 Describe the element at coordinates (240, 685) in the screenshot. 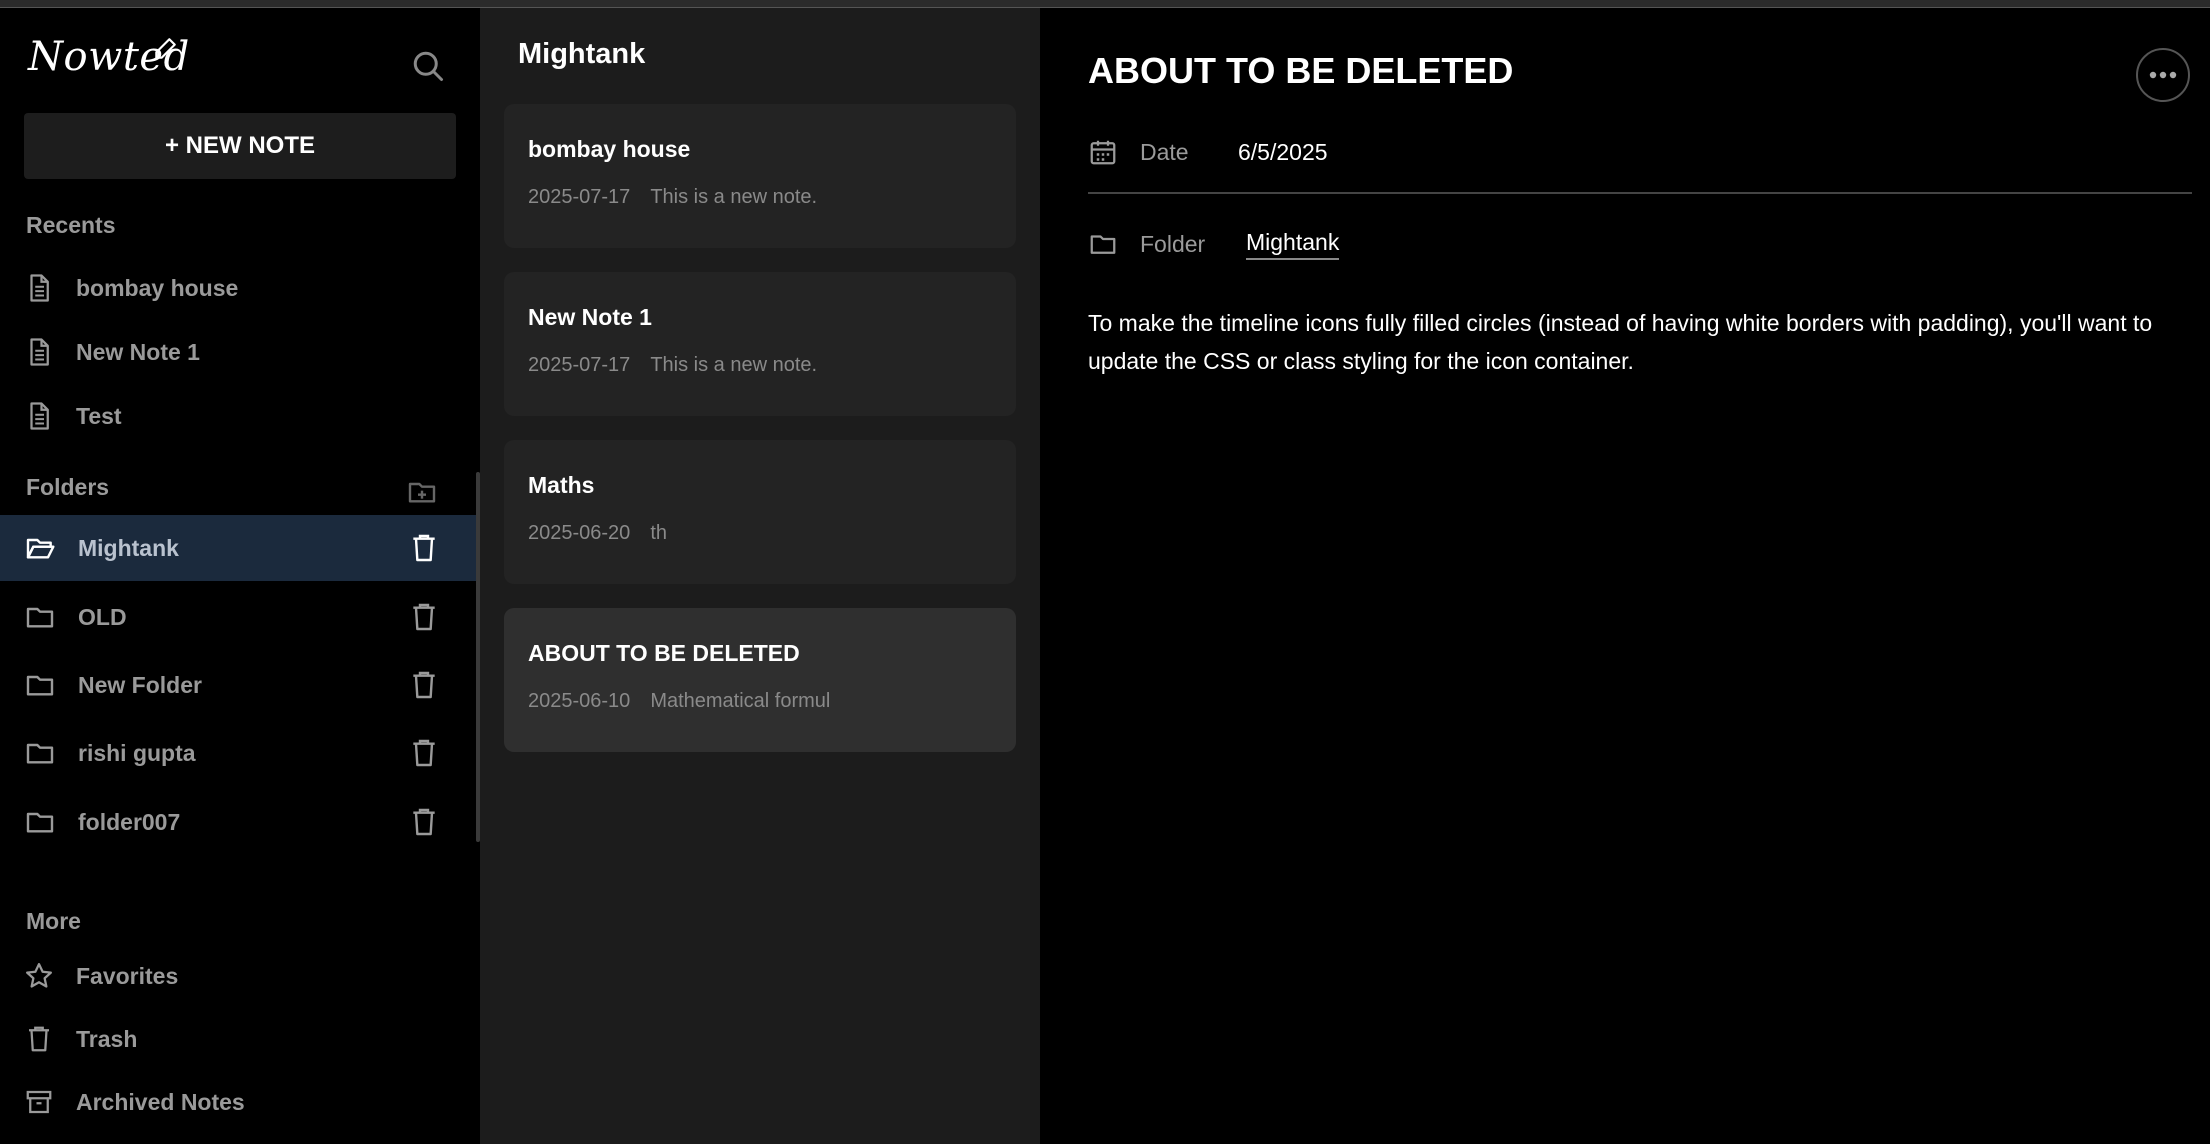

I see `folder-item-new-folder: New Folder` at that location.